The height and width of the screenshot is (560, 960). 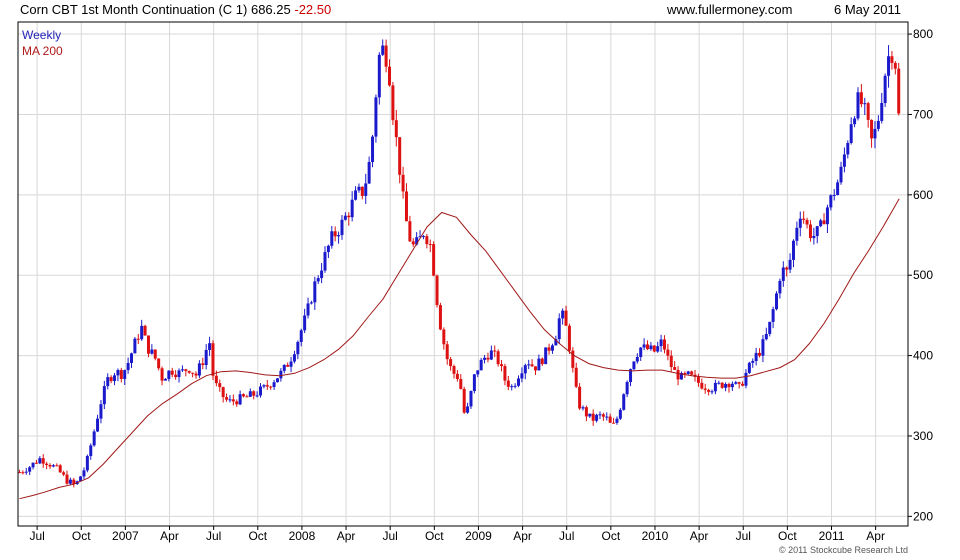 I want to click on chart-date: 6 May 2011, so click(x=867, y=9).